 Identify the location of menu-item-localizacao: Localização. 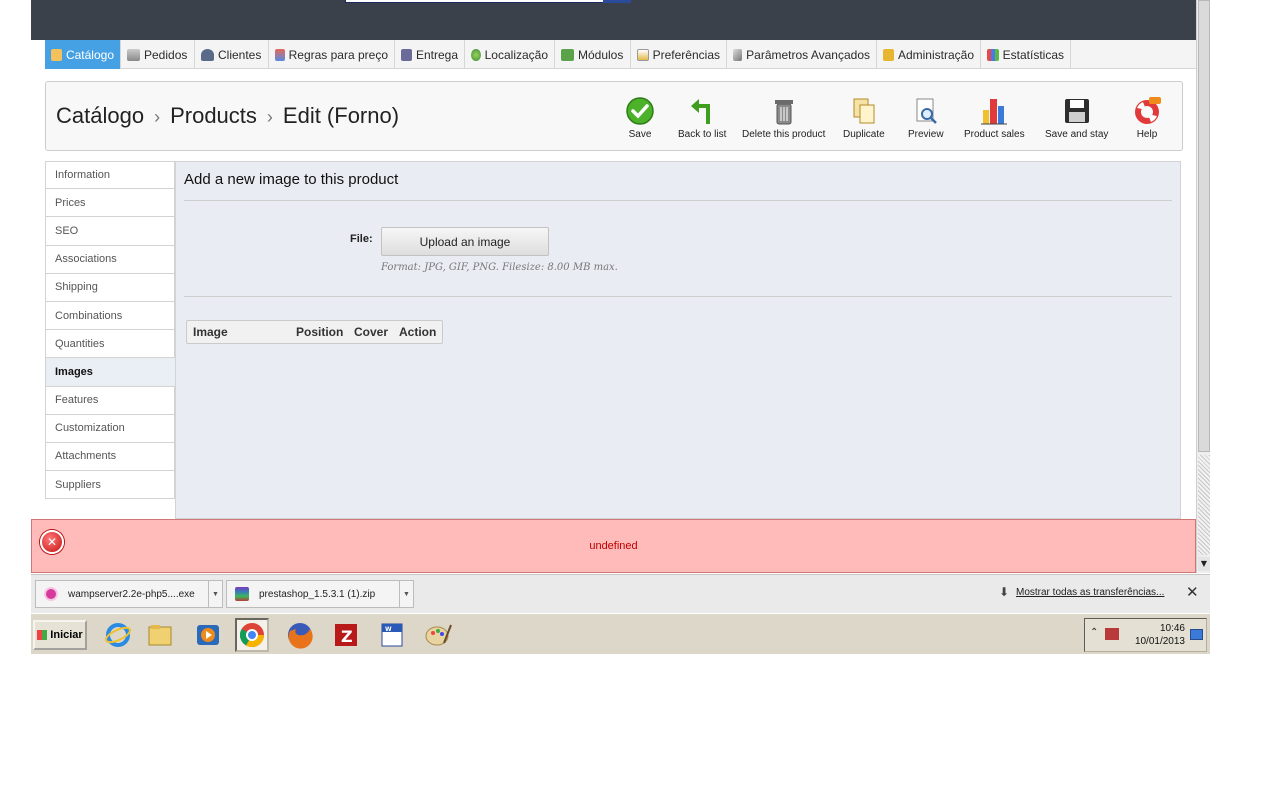
(510, 54).